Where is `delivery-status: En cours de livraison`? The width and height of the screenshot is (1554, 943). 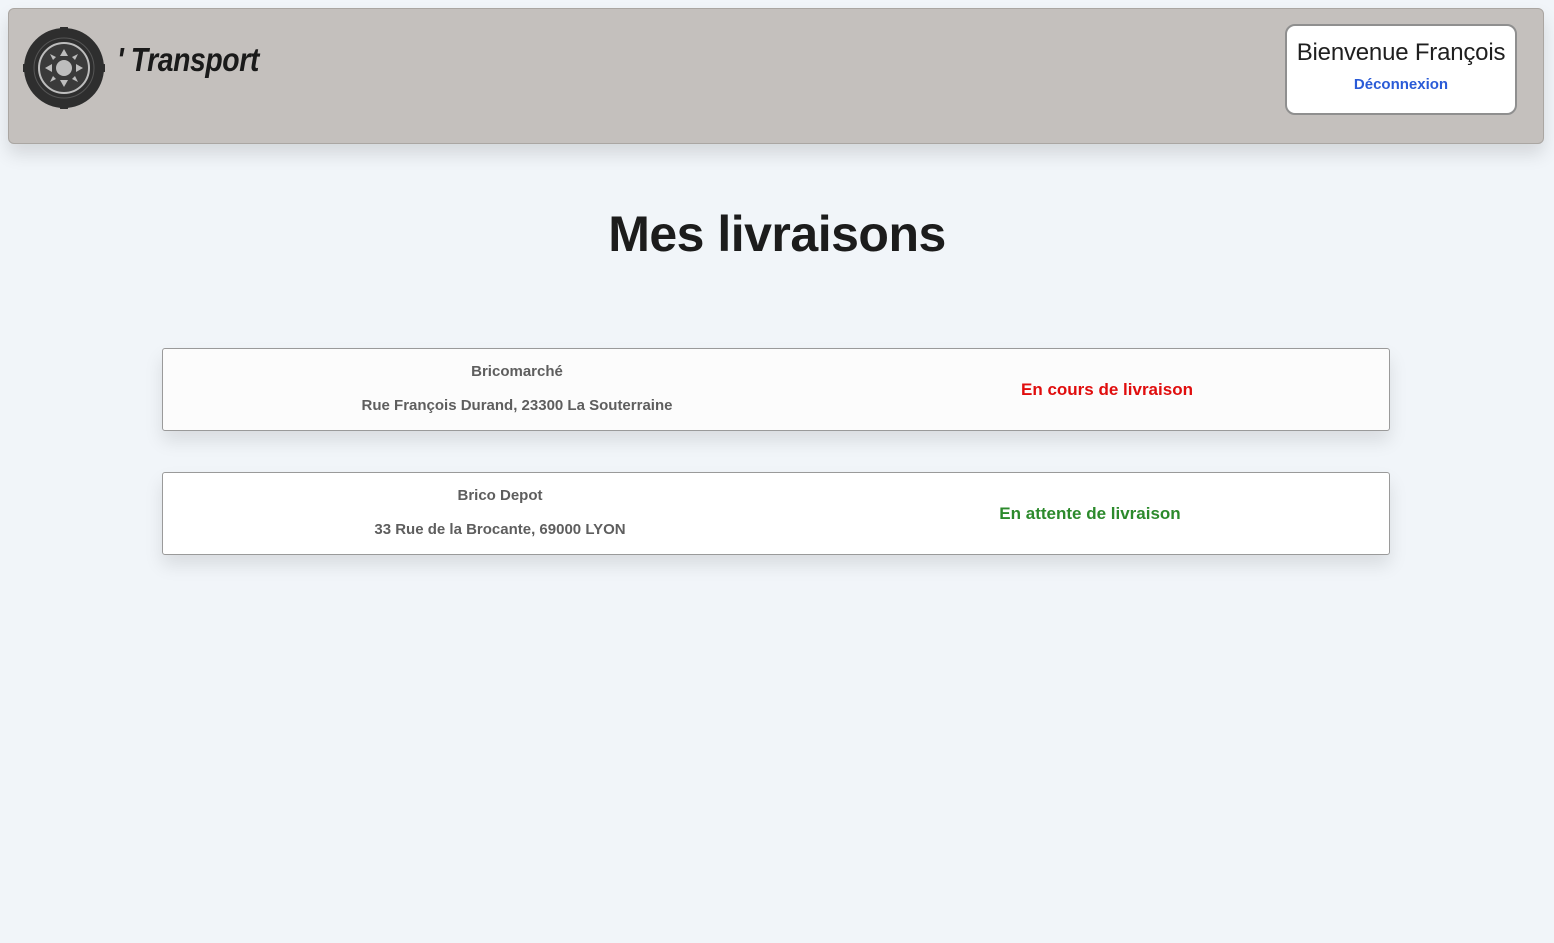 delivery-status: En cours de livraison is located at coordinates (1107, 389).